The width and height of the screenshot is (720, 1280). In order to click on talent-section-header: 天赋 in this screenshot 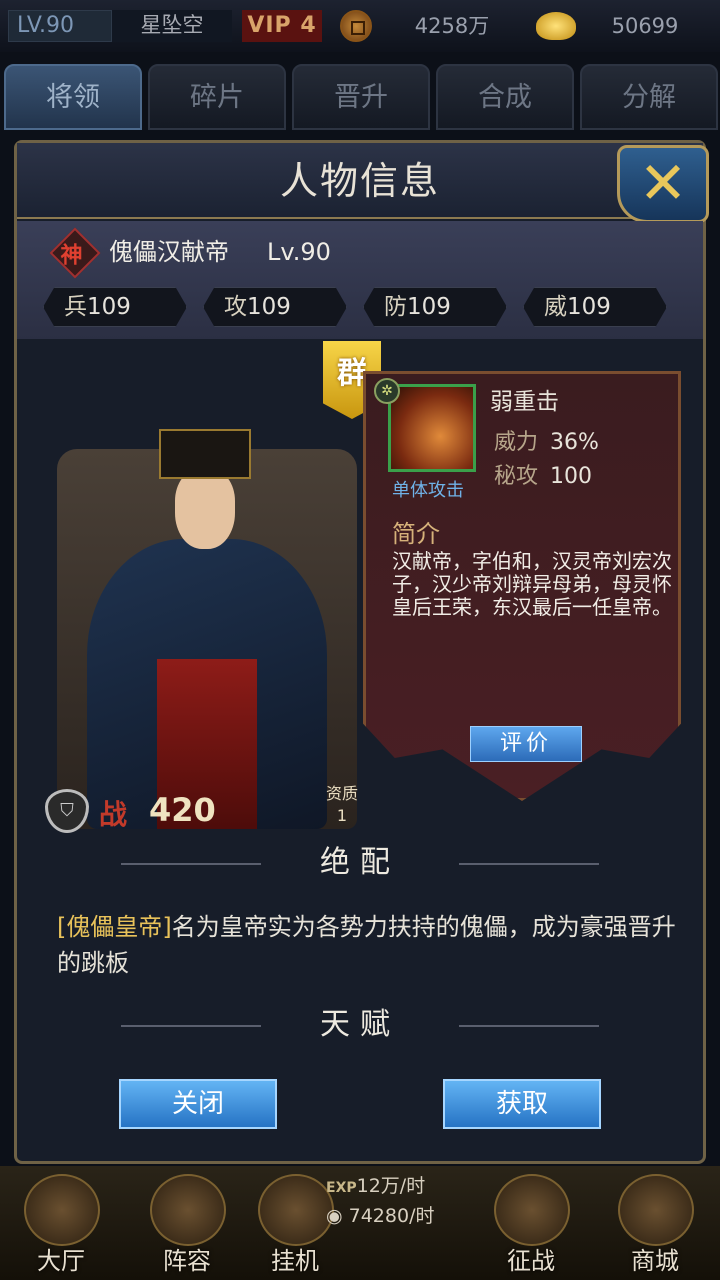, I will do `click(360, 1026)`.